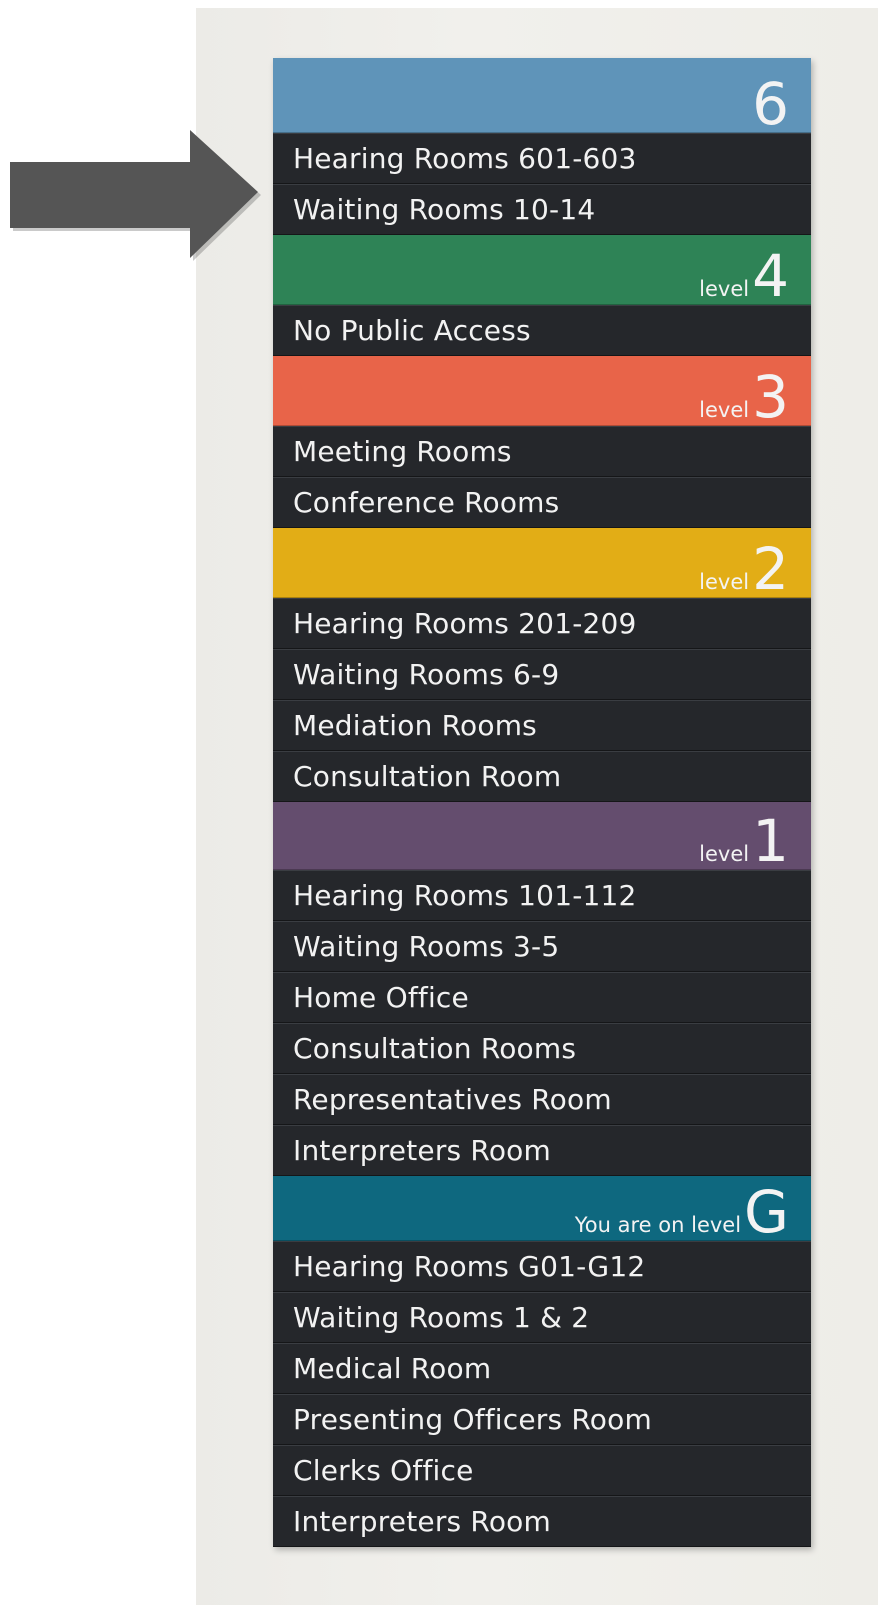  Describe the element at coordinates (542, 1099) in the screenshot. I see `room-listing: Representatives Room` at that location.